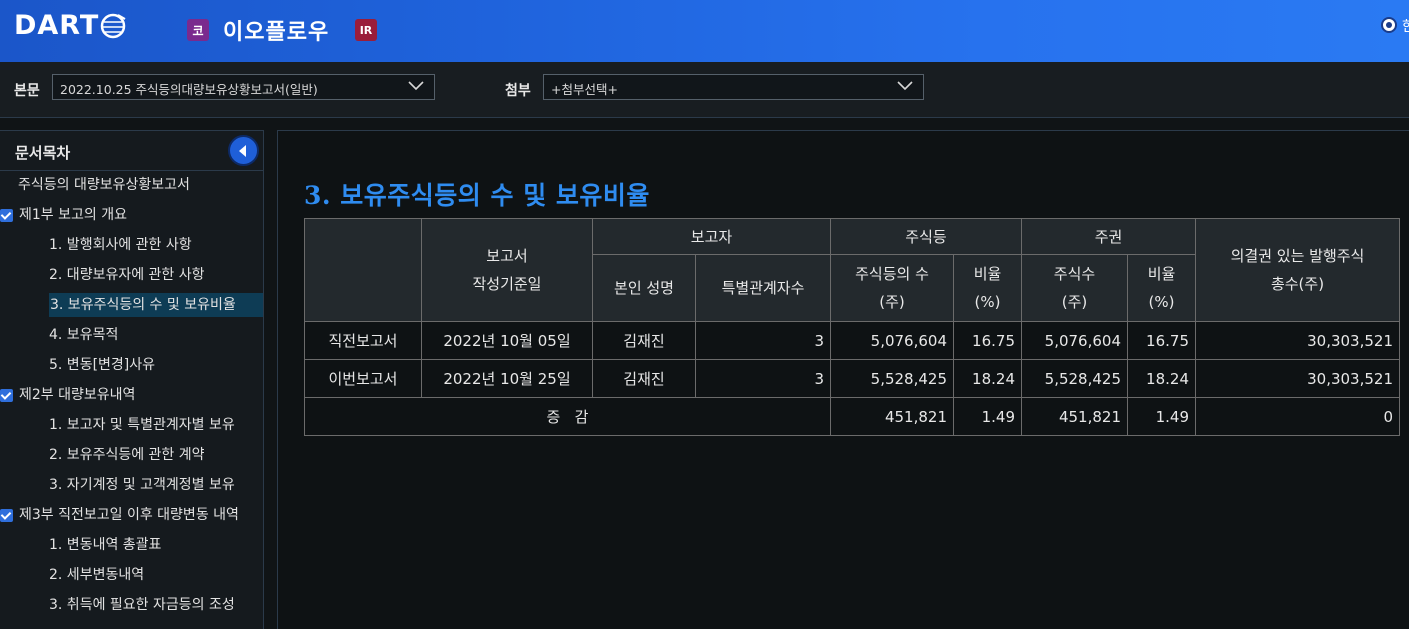 The image size is (1409, 629). What do you see at coordinates (119, 515) in the screenshot?
I see `toc-item: 제3부 직전보고일 이후 대량변동 내역` at bounding box center [119, 515].